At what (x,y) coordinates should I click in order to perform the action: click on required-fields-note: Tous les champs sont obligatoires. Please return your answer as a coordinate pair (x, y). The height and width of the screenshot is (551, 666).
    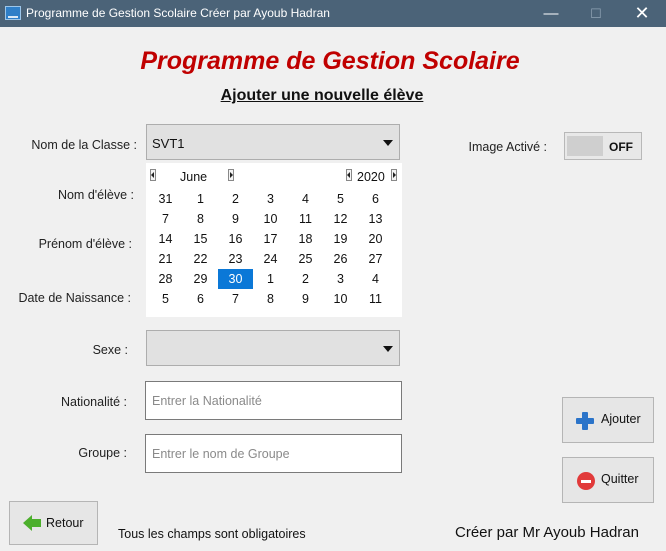
    Looking at the image, I should click on (212, 534).